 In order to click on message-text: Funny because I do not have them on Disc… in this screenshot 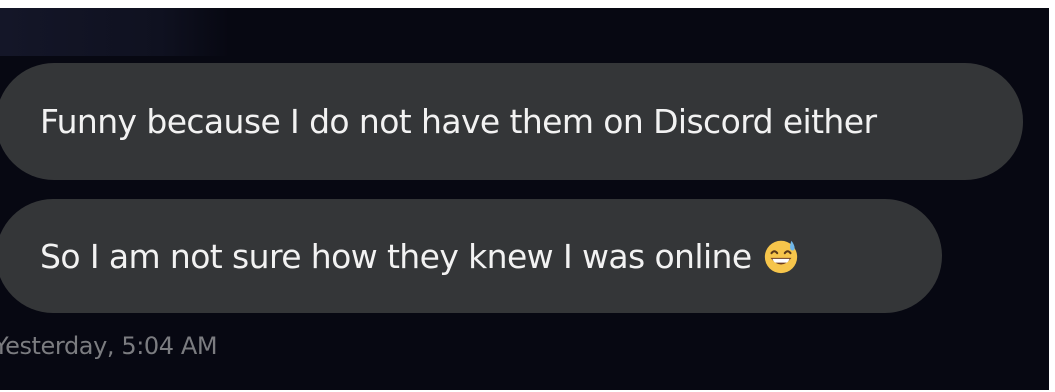, I will do `click(458, 121)`.